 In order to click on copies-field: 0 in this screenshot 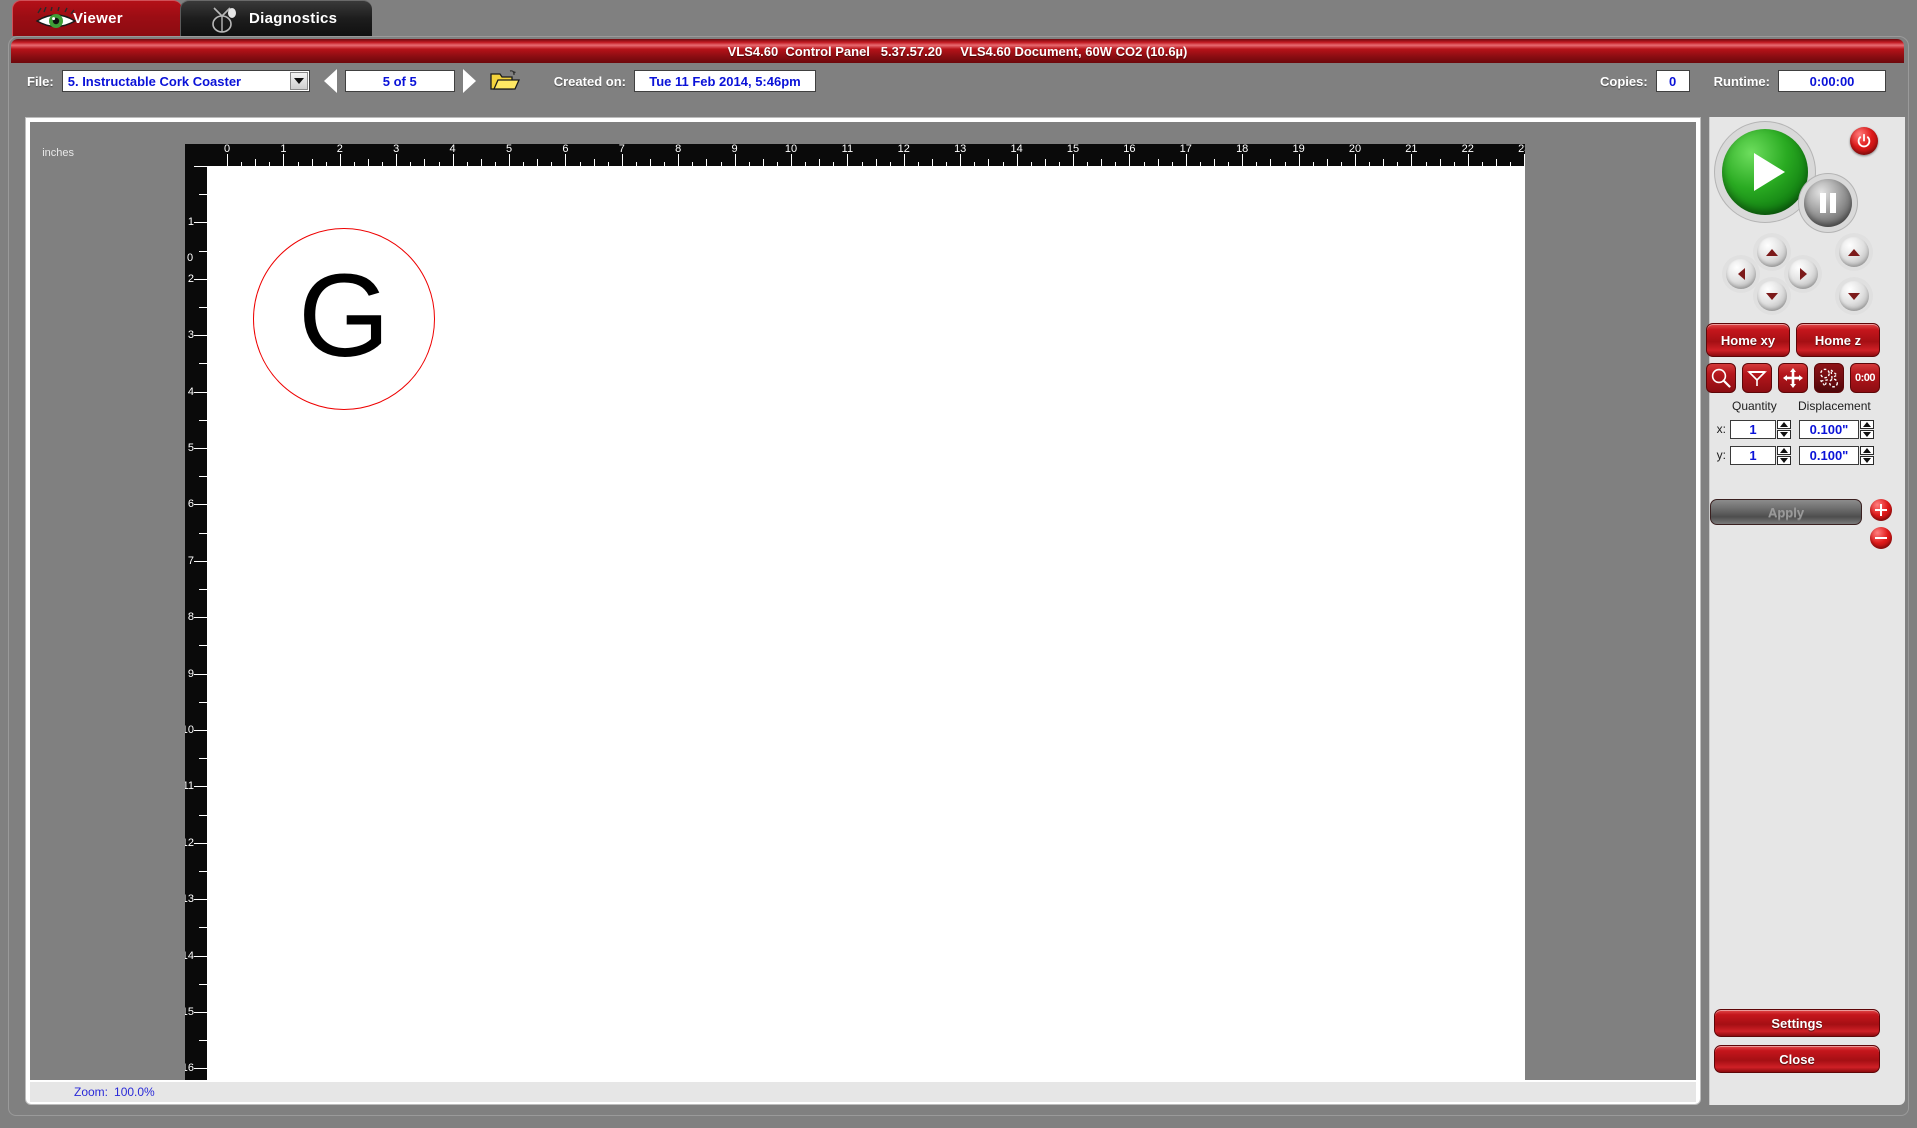, I will do `click(1672, 81)`.